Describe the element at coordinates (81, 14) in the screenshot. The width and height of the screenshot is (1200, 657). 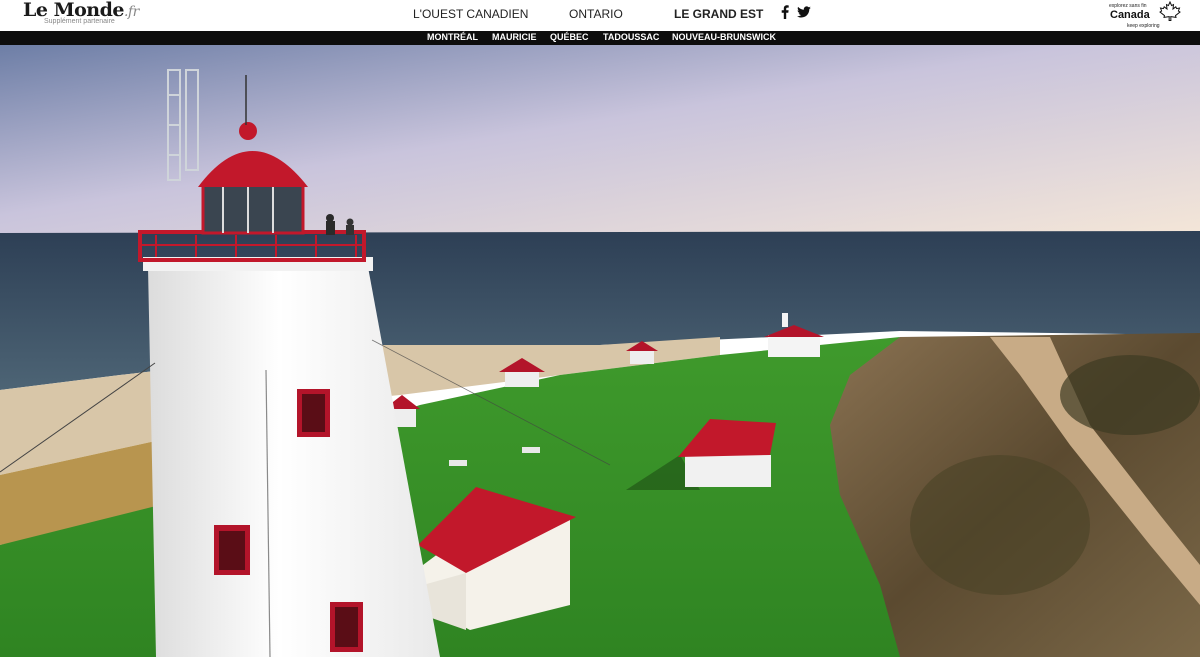
I see `le-monde-logo: Le Monde.fr Supplément partenaire` at that location.